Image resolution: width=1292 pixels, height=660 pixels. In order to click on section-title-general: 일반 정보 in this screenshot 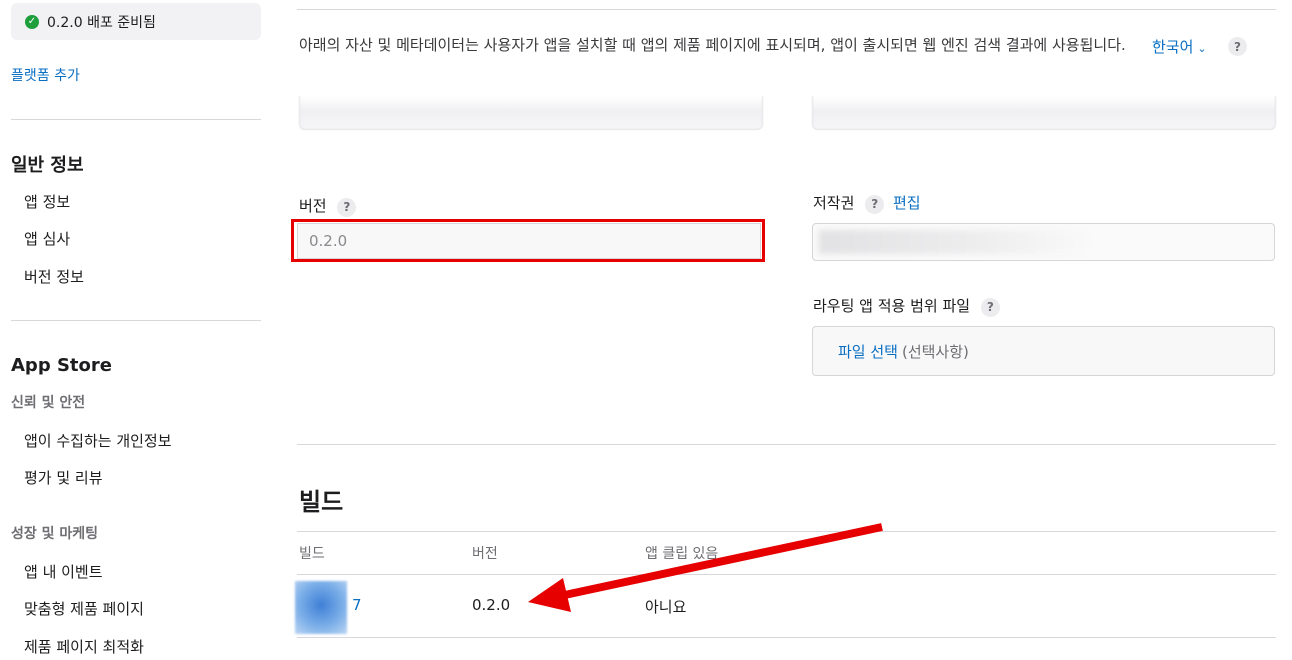, I will do `click(47, 165)`.